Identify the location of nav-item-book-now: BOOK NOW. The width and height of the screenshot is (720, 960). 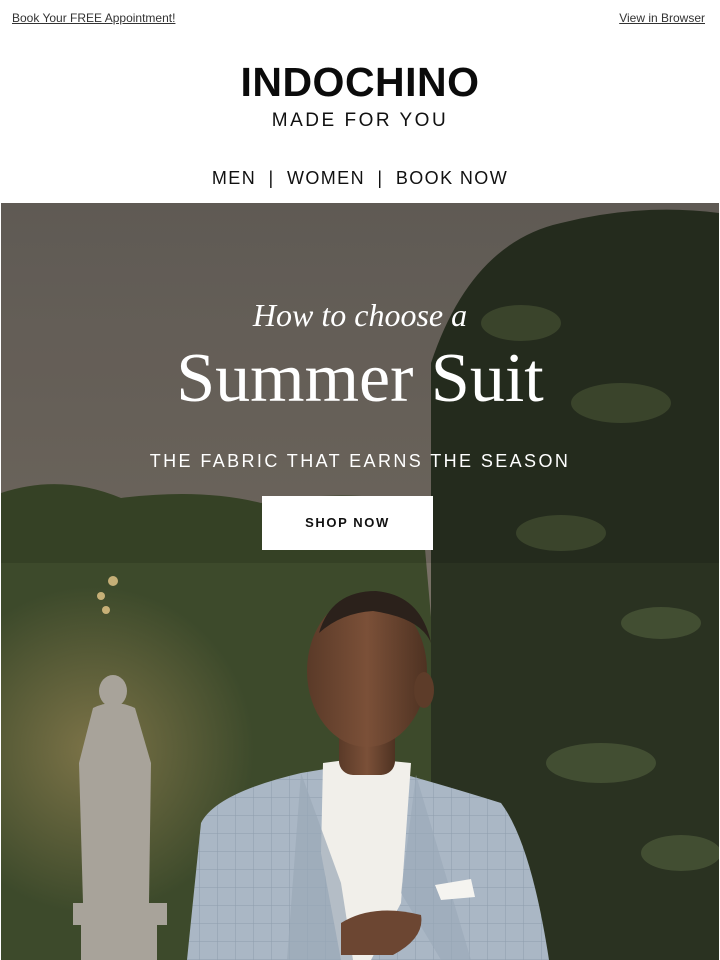
(452, 178).